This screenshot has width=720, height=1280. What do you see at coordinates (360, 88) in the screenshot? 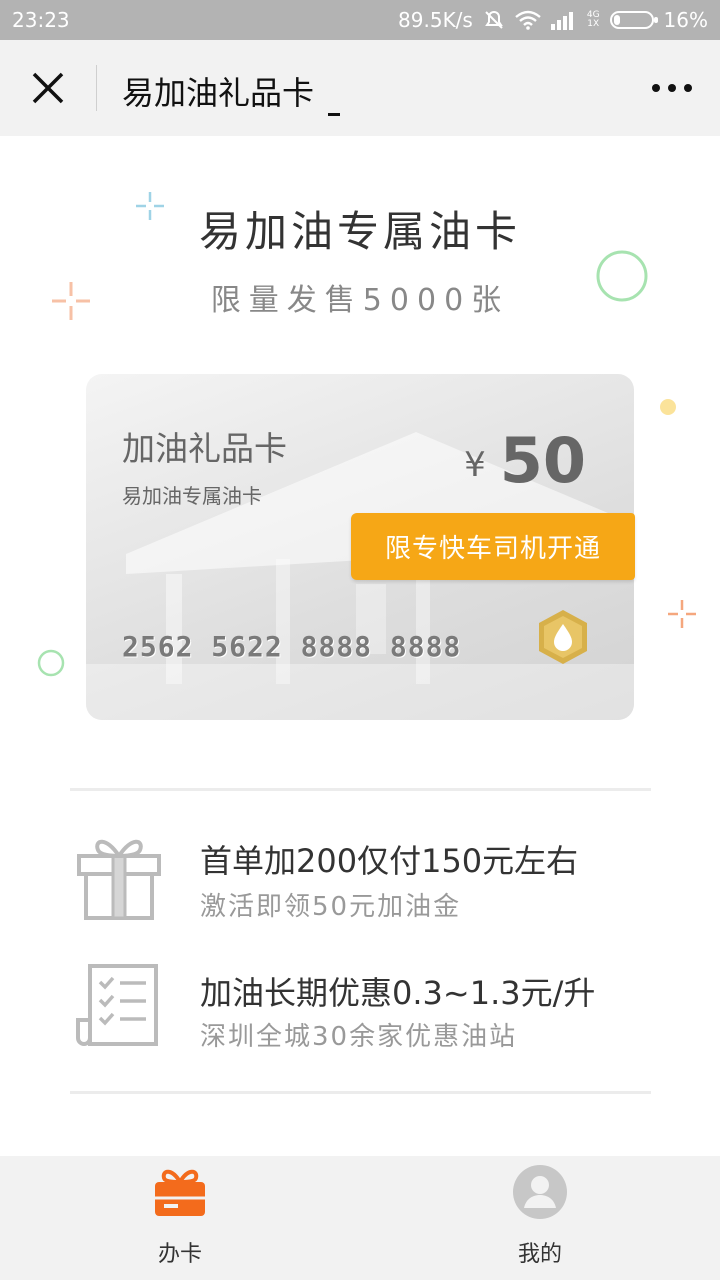
I see `title-bar: 易加油礼品卡` at bounding box center [360, 88].